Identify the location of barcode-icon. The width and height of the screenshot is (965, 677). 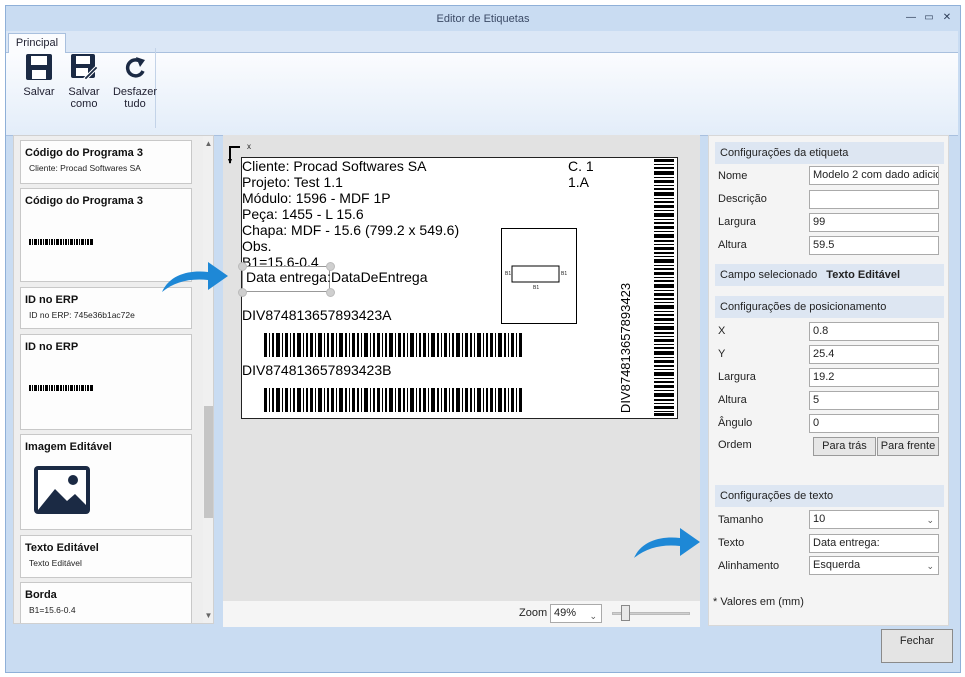
(61, 388).